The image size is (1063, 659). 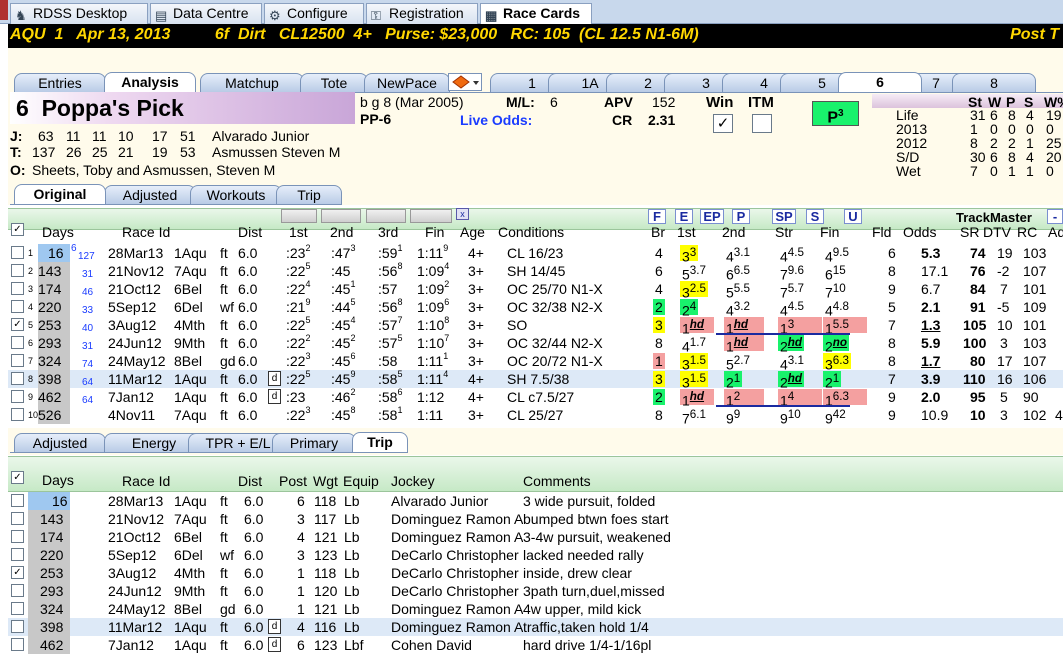 What do you see at coordinates (137, 361) in the screenshot?
I see `race-date: 24May12` at bounding box center [137, 361].